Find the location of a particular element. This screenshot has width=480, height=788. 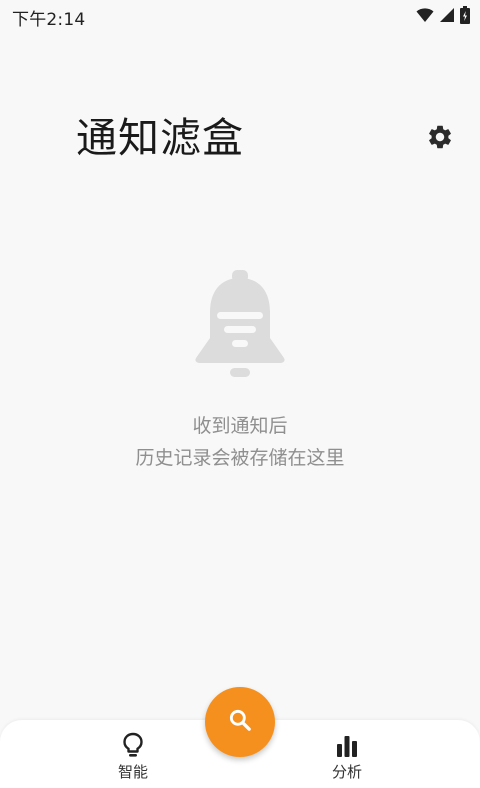

lightbulb-icon is located at coordinates (133, 744).